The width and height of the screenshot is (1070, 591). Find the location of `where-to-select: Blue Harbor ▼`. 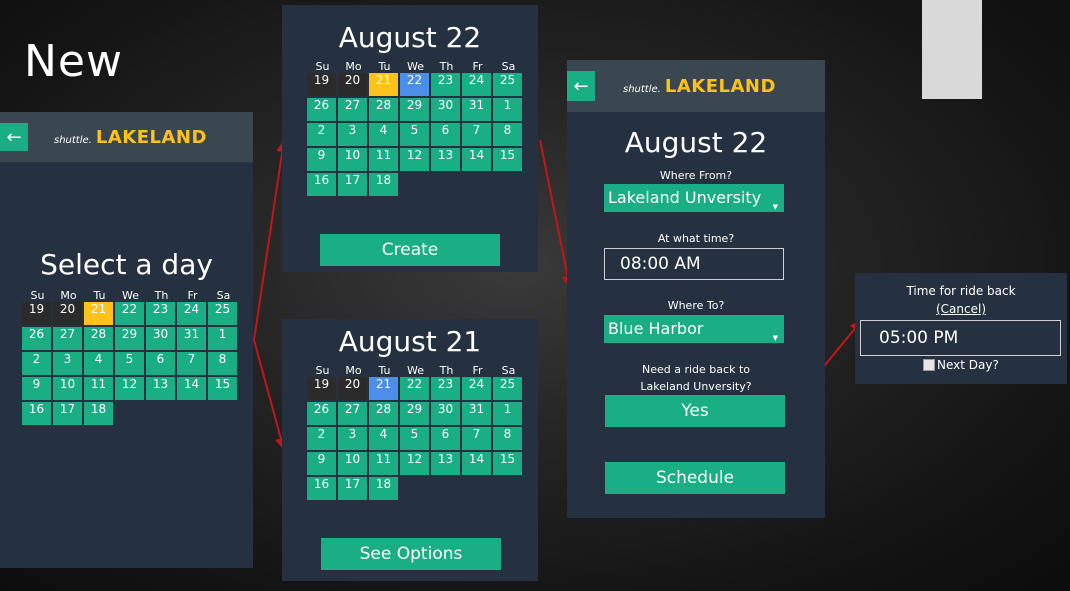

where-to-select: Blue Harbor ▼ is located at coordinates (694, 329).